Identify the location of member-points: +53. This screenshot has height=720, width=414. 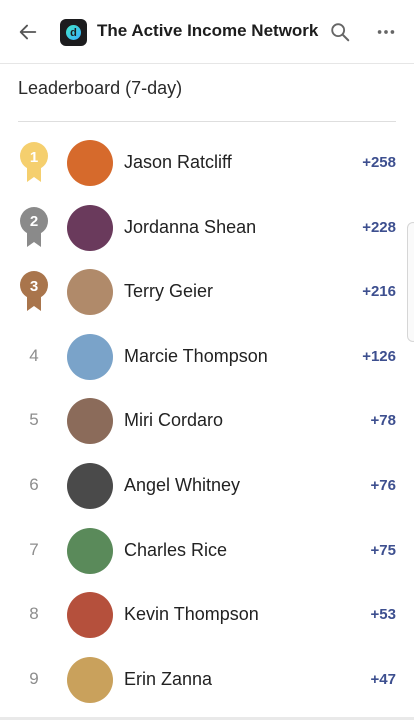
(383, 615).